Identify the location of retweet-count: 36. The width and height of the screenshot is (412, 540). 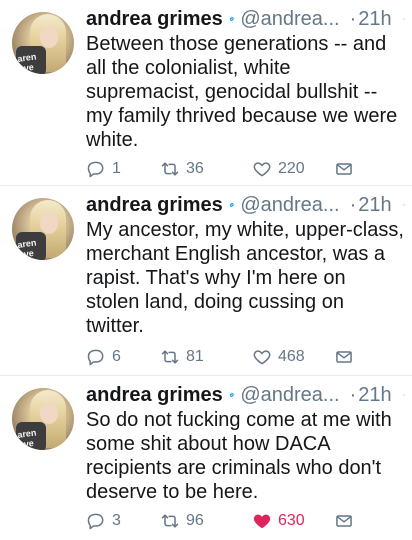
(195, 168).